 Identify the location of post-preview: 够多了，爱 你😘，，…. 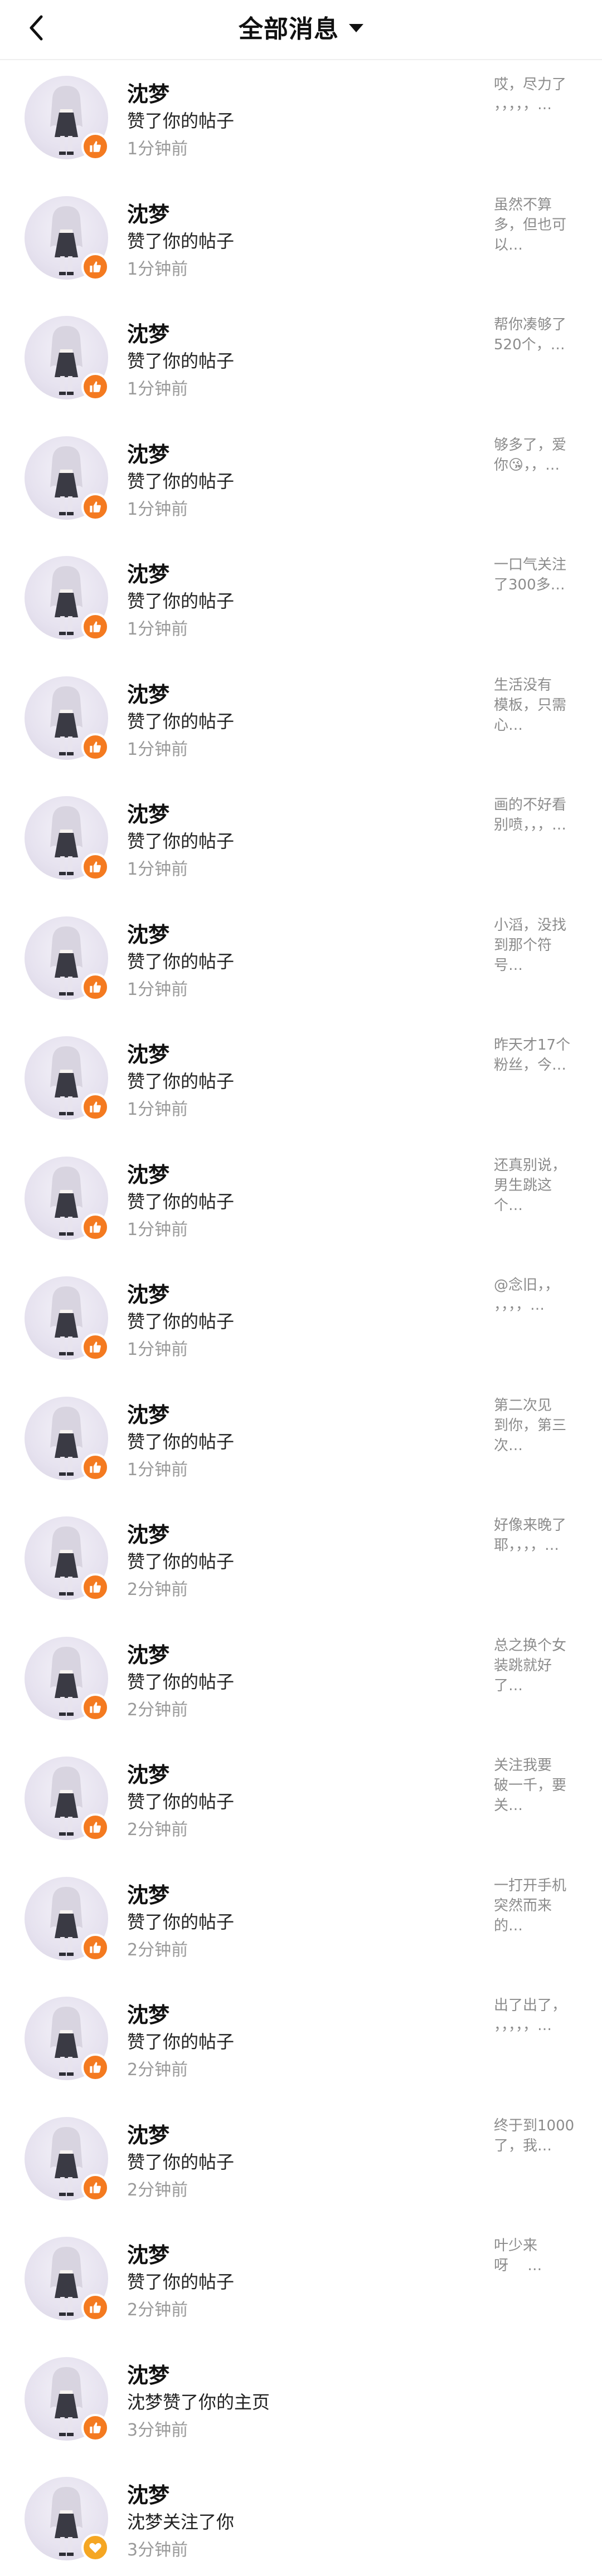
(538, 455).